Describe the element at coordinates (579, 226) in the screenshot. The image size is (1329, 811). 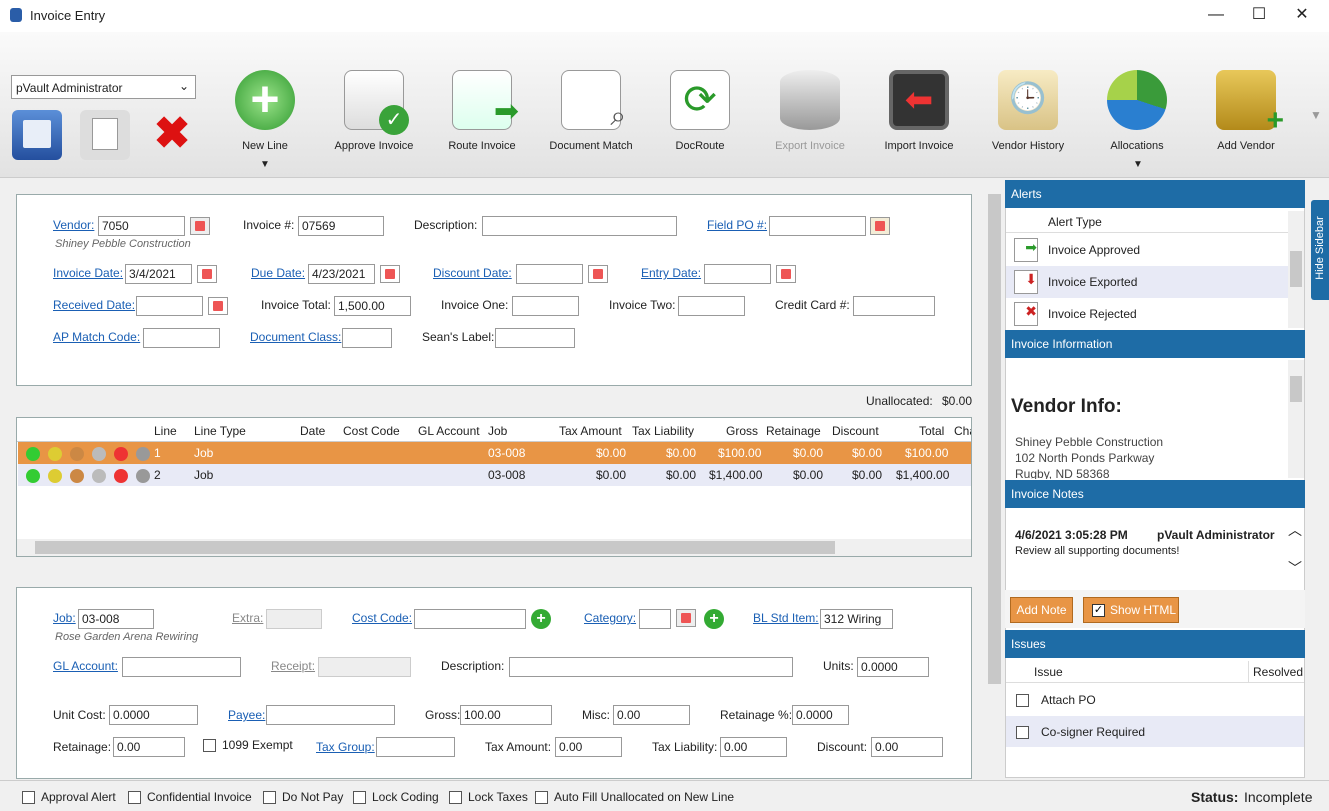
I see `description-field` at that location.